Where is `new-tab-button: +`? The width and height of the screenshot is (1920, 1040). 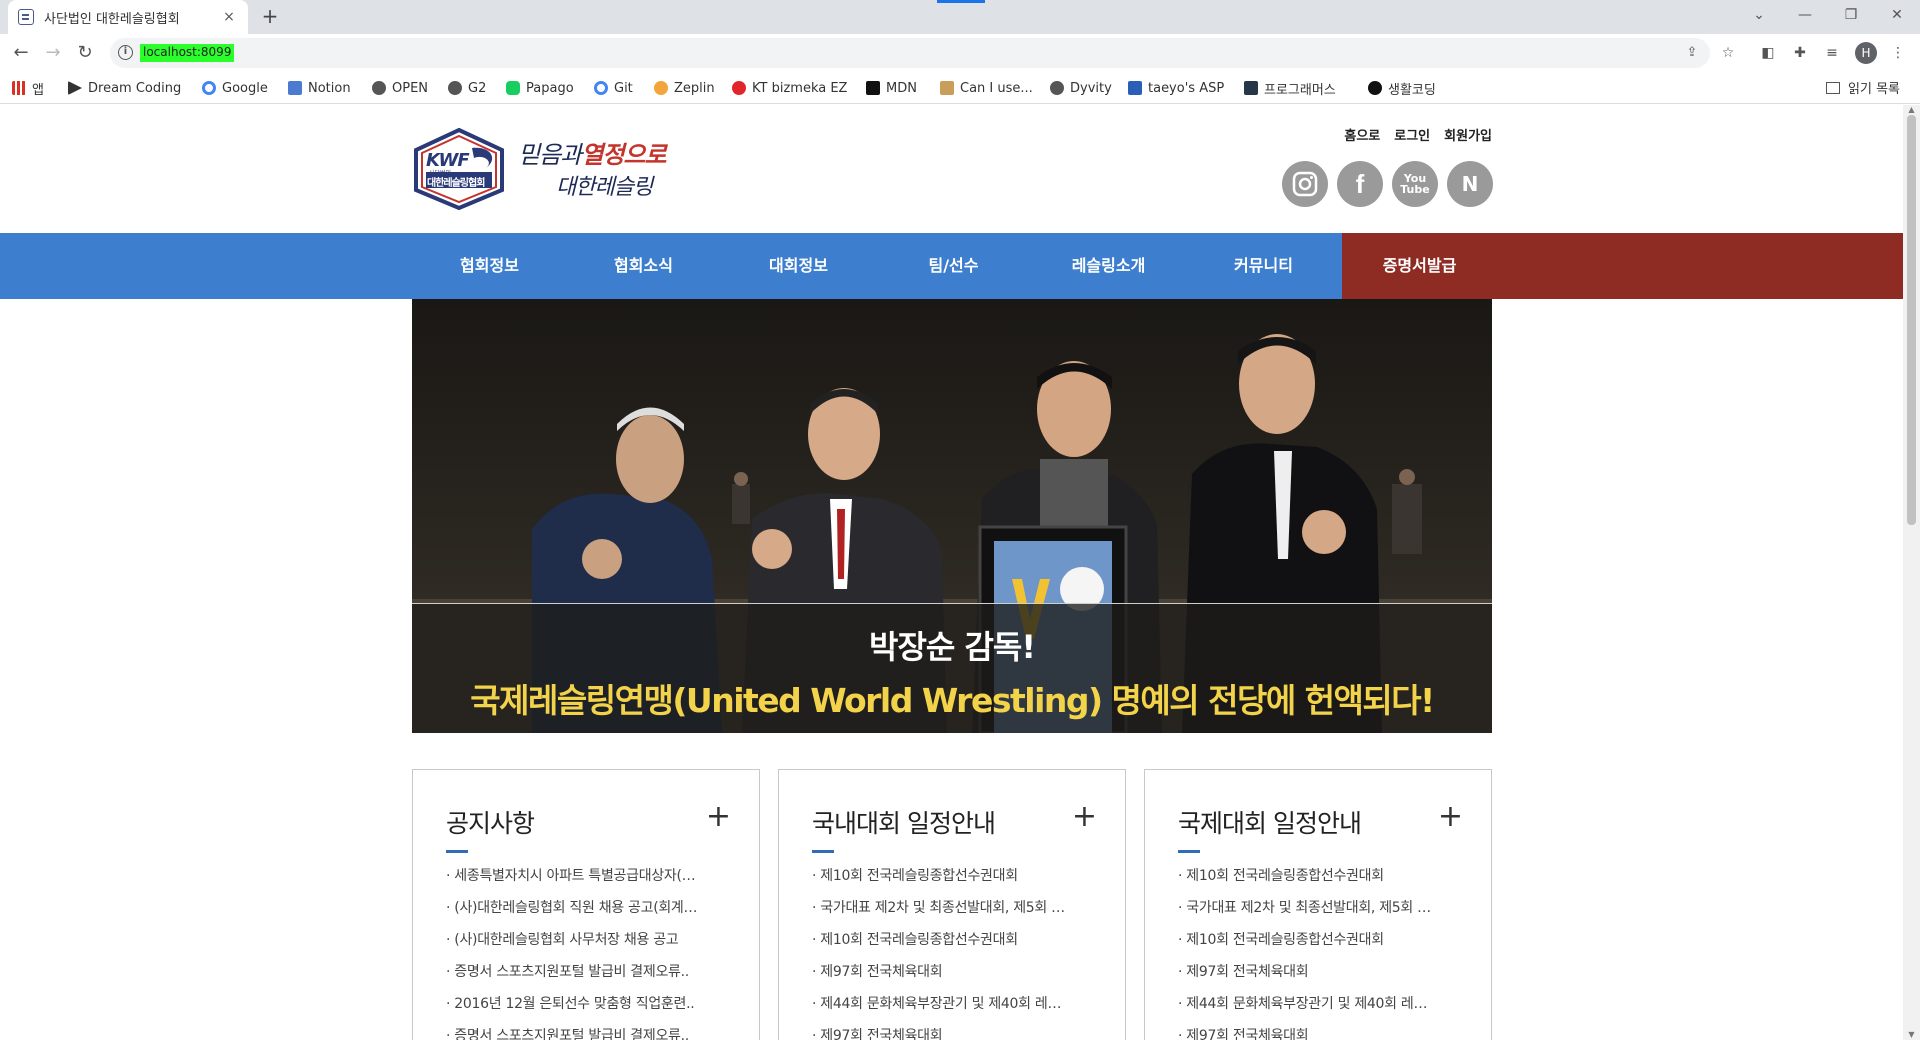 new-tab-button: + is located at coordinates (270, 17).